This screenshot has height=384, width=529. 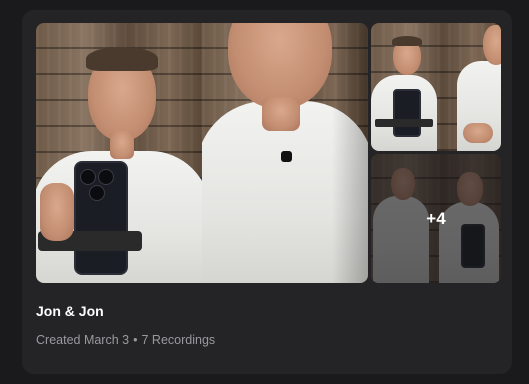 I want to click on more-recordings-count: +4, so click(x=436, y=218).